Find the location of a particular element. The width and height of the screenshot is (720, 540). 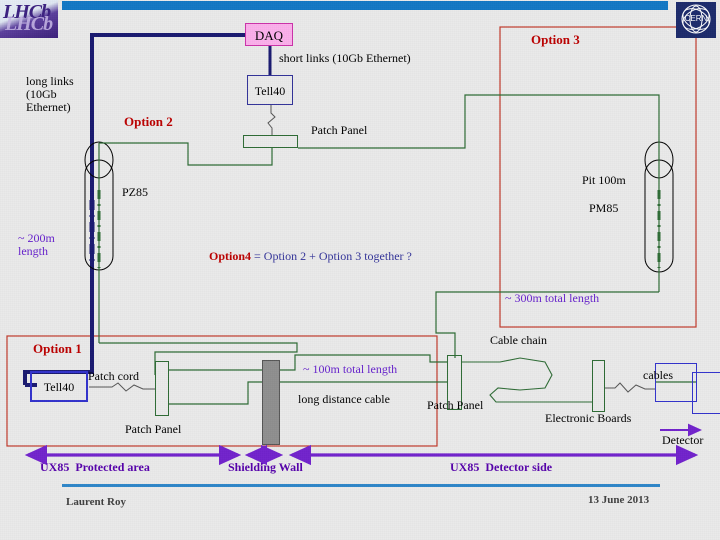

length-300m-label: ~ 300m total length is located at coordinates (552, 298).